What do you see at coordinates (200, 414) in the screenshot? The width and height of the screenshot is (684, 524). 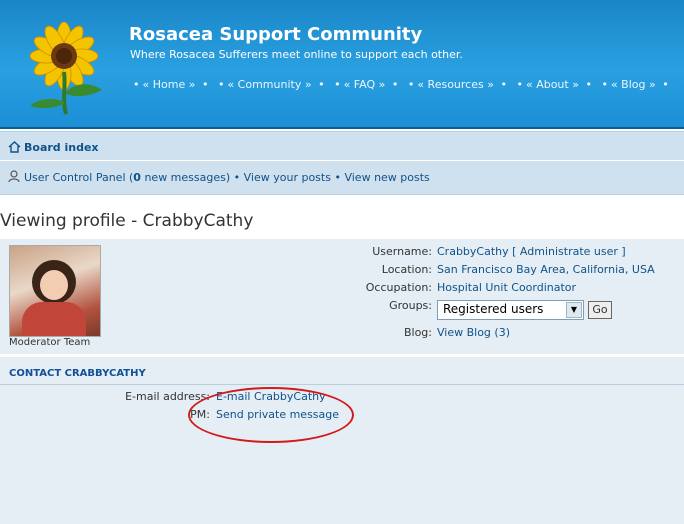 I see `pm-label: PM:` at bounding box center [200, 414].